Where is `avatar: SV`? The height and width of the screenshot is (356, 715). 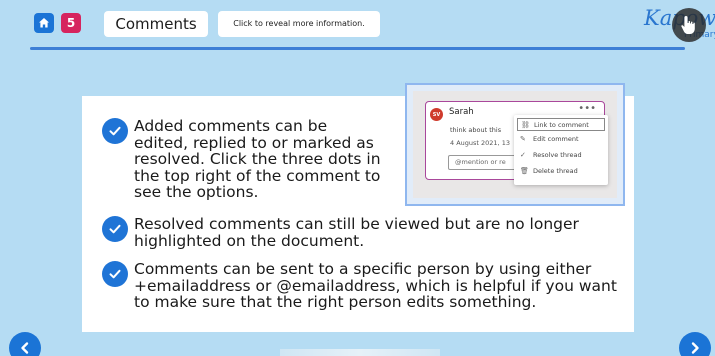 avatar: SV is located at coordinates (436, 114).